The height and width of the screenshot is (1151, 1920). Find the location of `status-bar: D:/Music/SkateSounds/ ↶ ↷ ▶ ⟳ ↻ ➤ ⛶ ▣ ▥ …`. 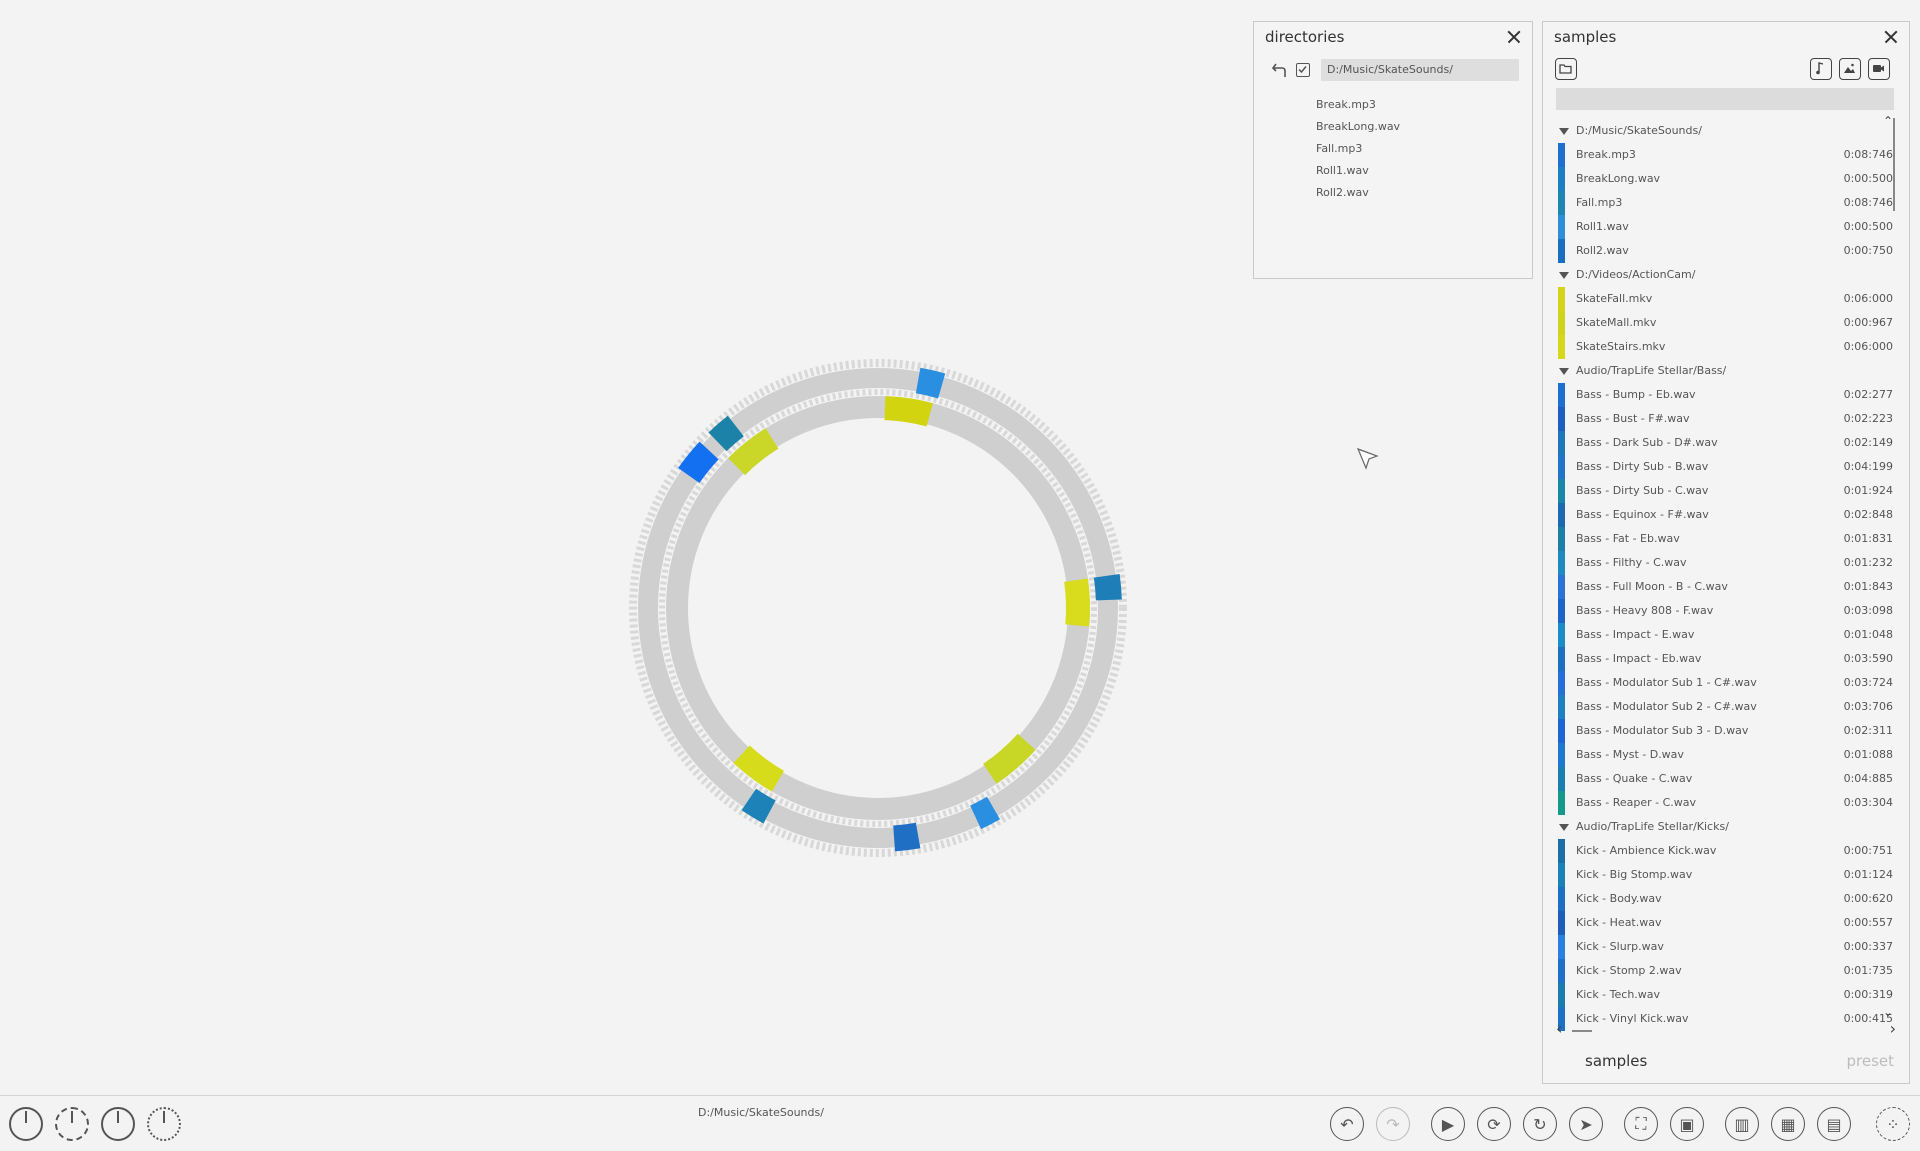

status-bar: D:/Music/SkateSounds/ ↶ ↷ ▶ ⟳ ↻ ➤ ⛶ ▣ ▥ … is located at coordinates (960, 1123).